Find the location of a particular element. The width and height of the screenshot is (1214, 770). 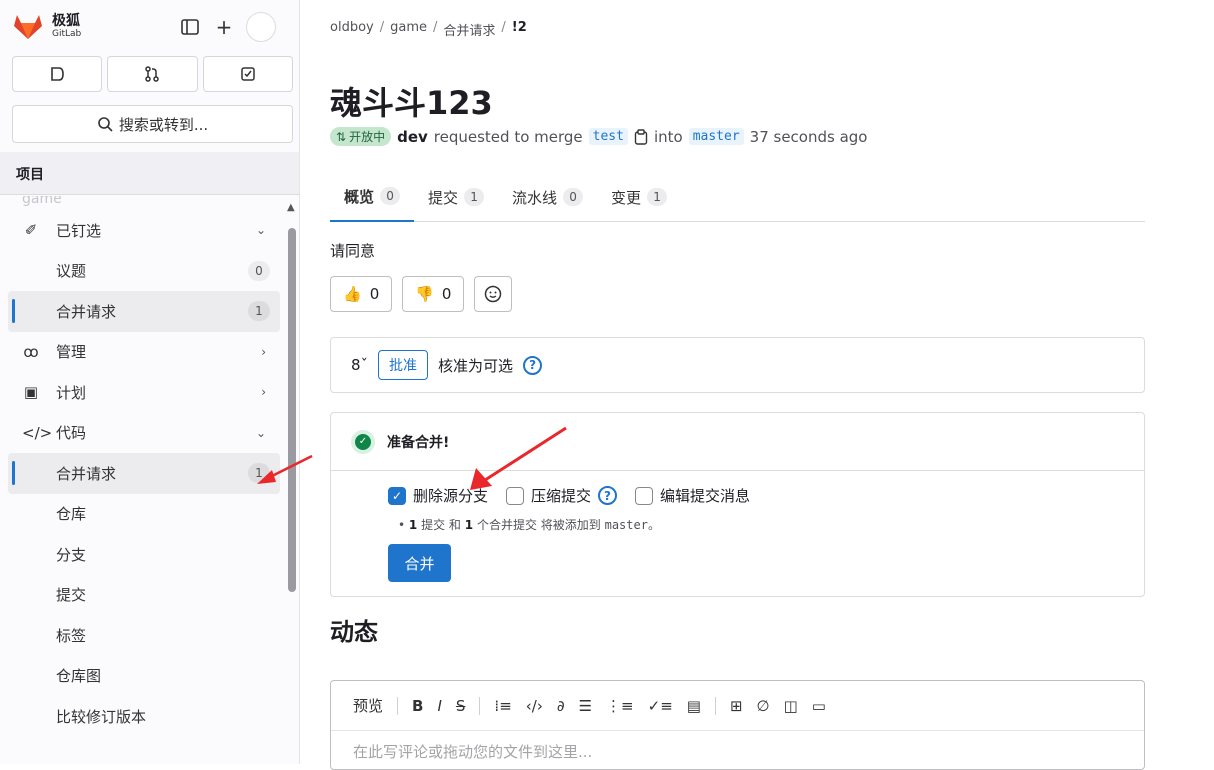

table-icon: ⊞ is located at coordinates (736, 706).